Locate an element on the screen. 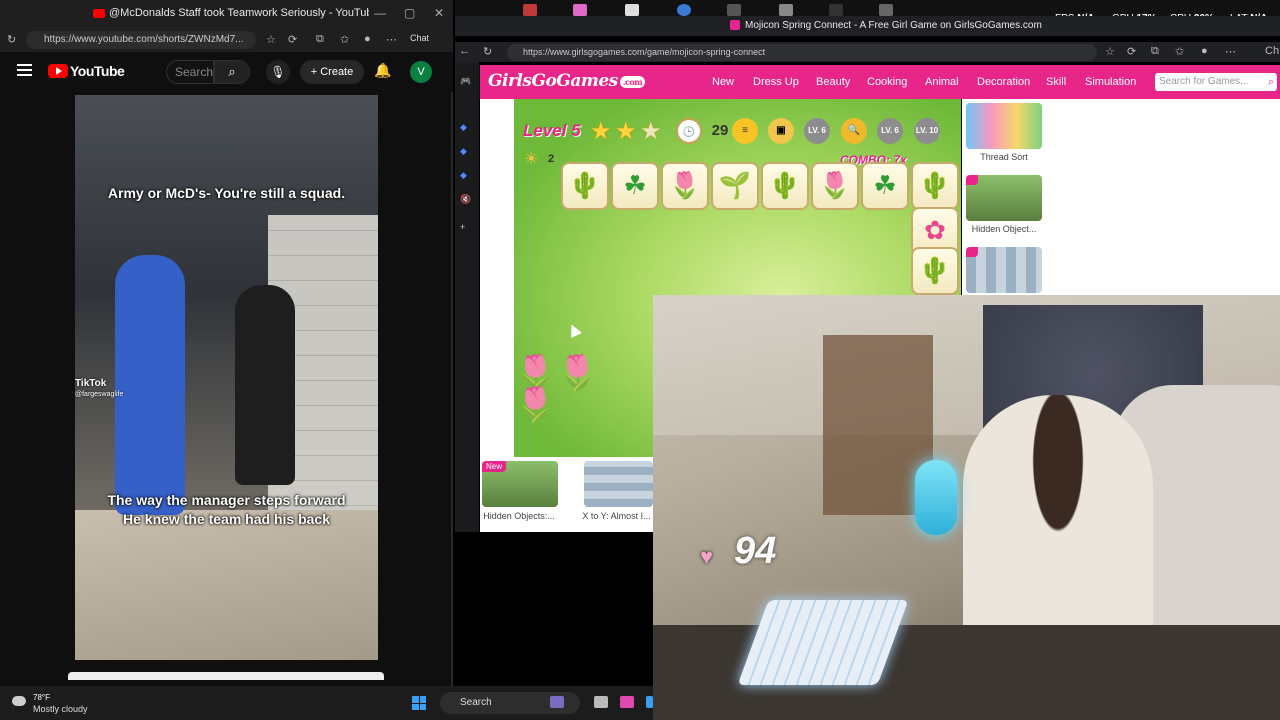 The height and width of the screenshot is (720, 1280). locked-level-2: LV. 6 is located at coordinates (890, 131).